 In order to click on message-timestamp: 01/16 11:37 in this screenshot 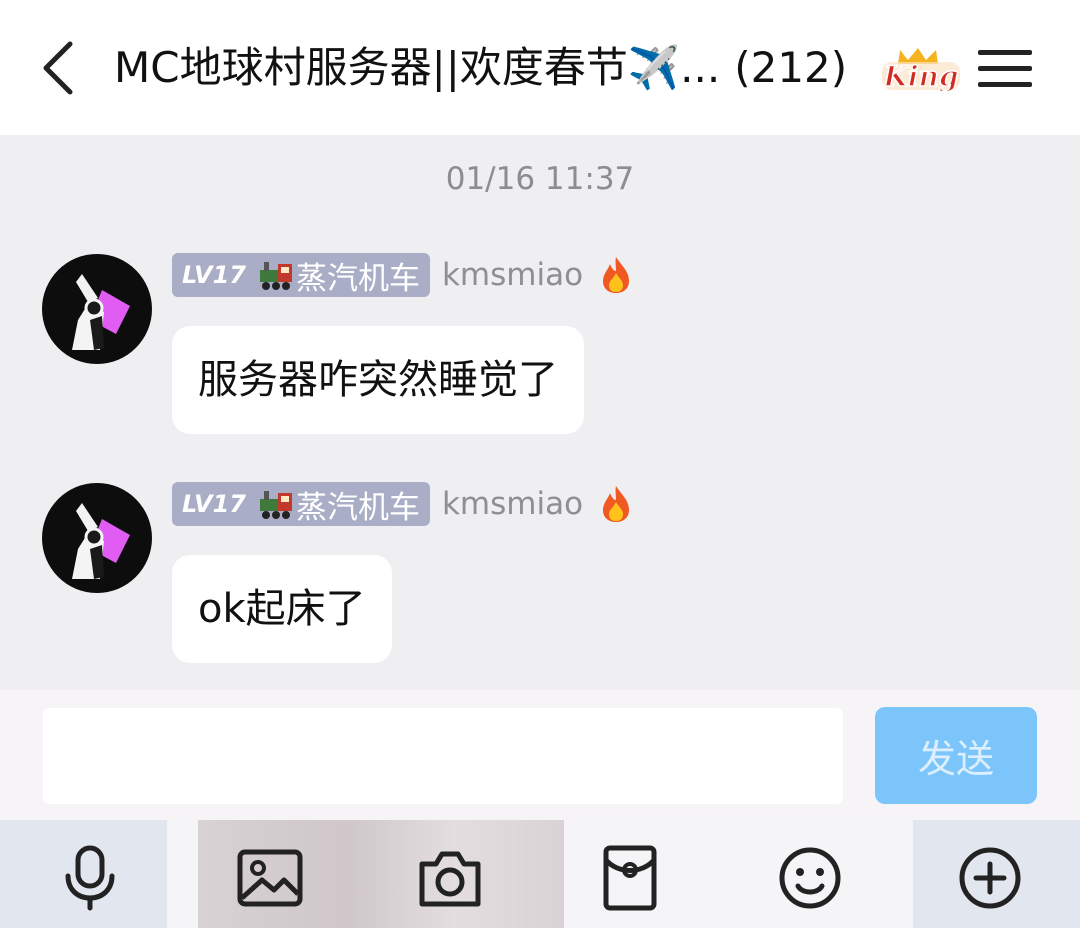, I will do `click(540, 179)`.